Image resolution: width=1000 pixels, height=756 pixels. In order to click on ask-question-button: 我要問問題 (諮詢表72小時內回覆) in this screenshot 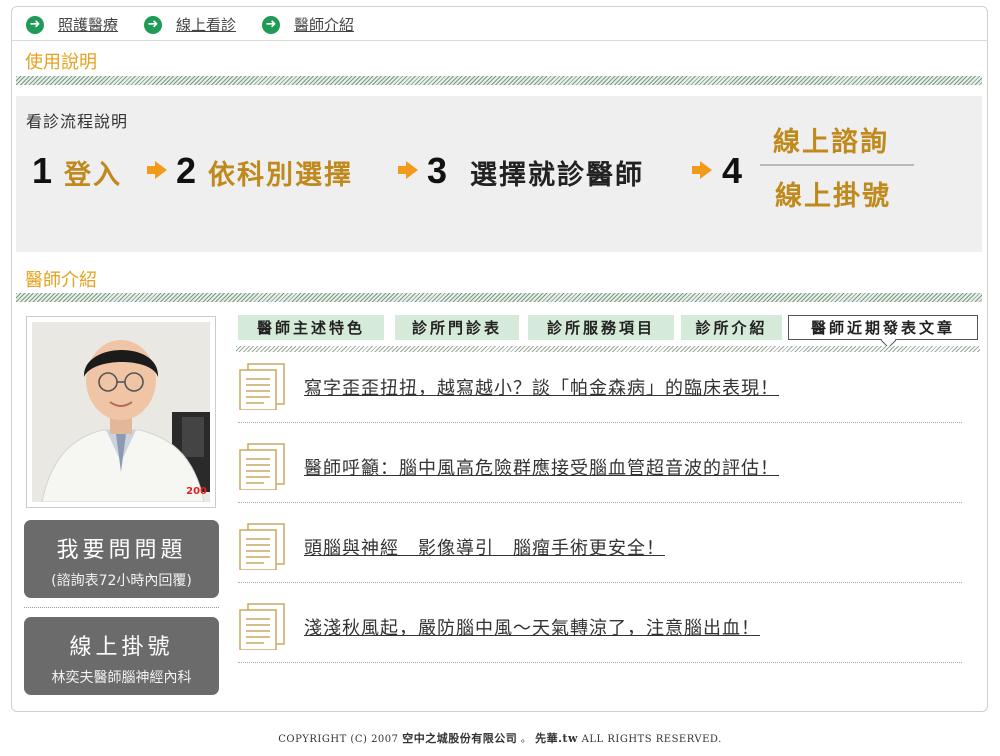, I will do `click(121, 559)`.